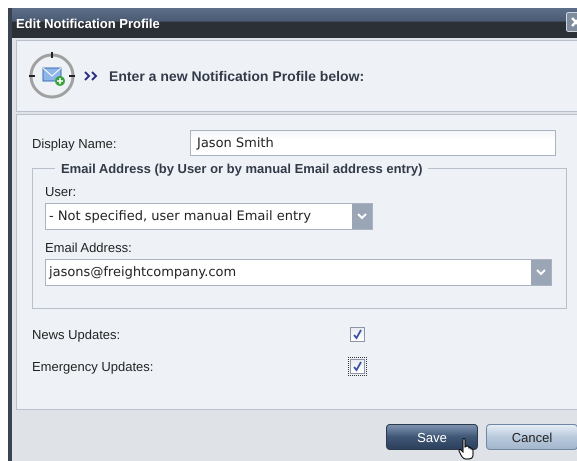 The image size is (577, 461). Describe the element at coordinates (61, 191) in the screenshot. I see `field-label: User:` at that location.